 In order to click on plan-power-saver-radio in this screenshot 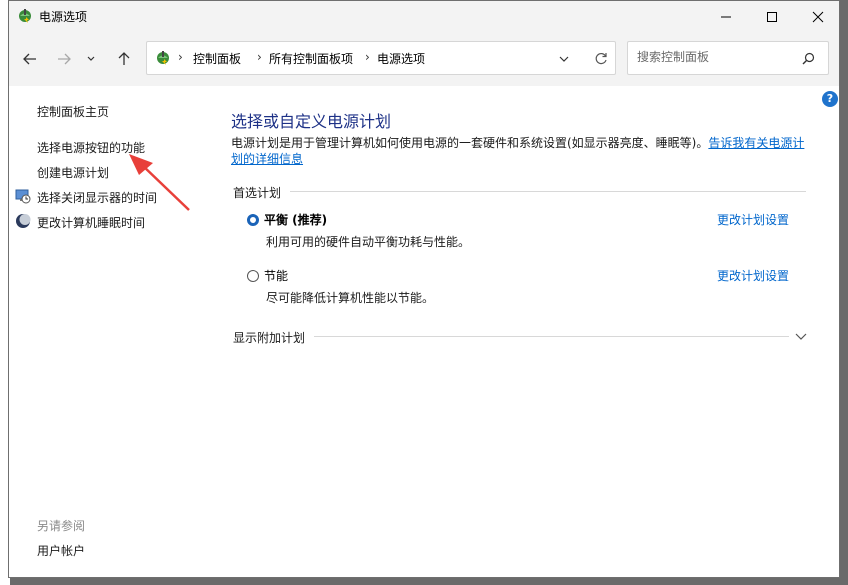, I will do `click(253, 276)`.